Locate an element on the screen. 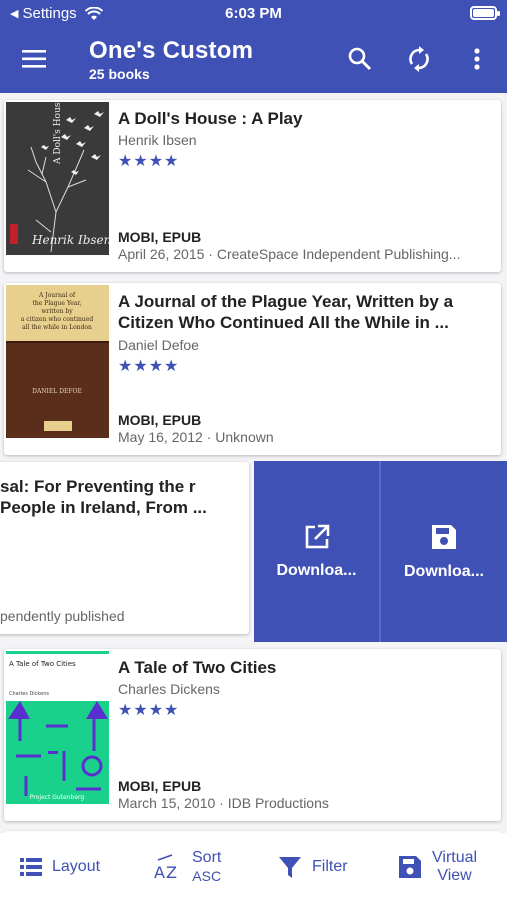 The height and width of the screenshot is (900, 507). cover-author: Charles Dickens is located at coordinates (29, 694).